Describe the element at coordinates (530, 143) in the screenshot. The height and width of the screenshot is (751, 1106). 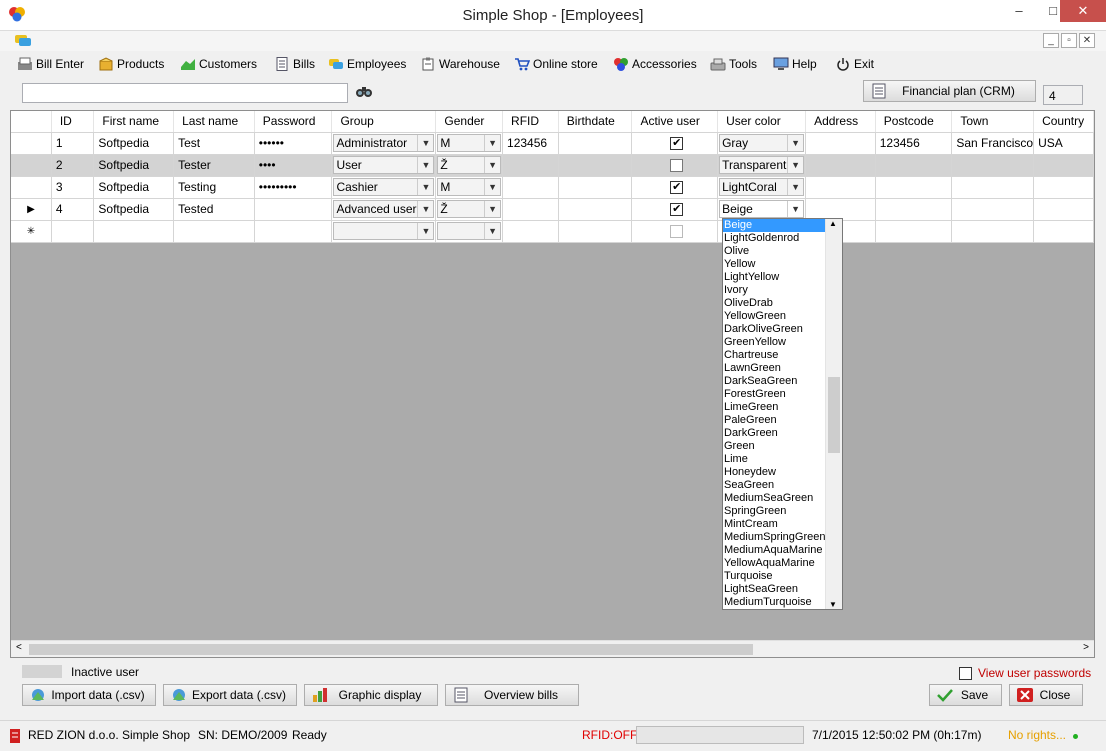
I see `cell-rfid: 123456` at that location.